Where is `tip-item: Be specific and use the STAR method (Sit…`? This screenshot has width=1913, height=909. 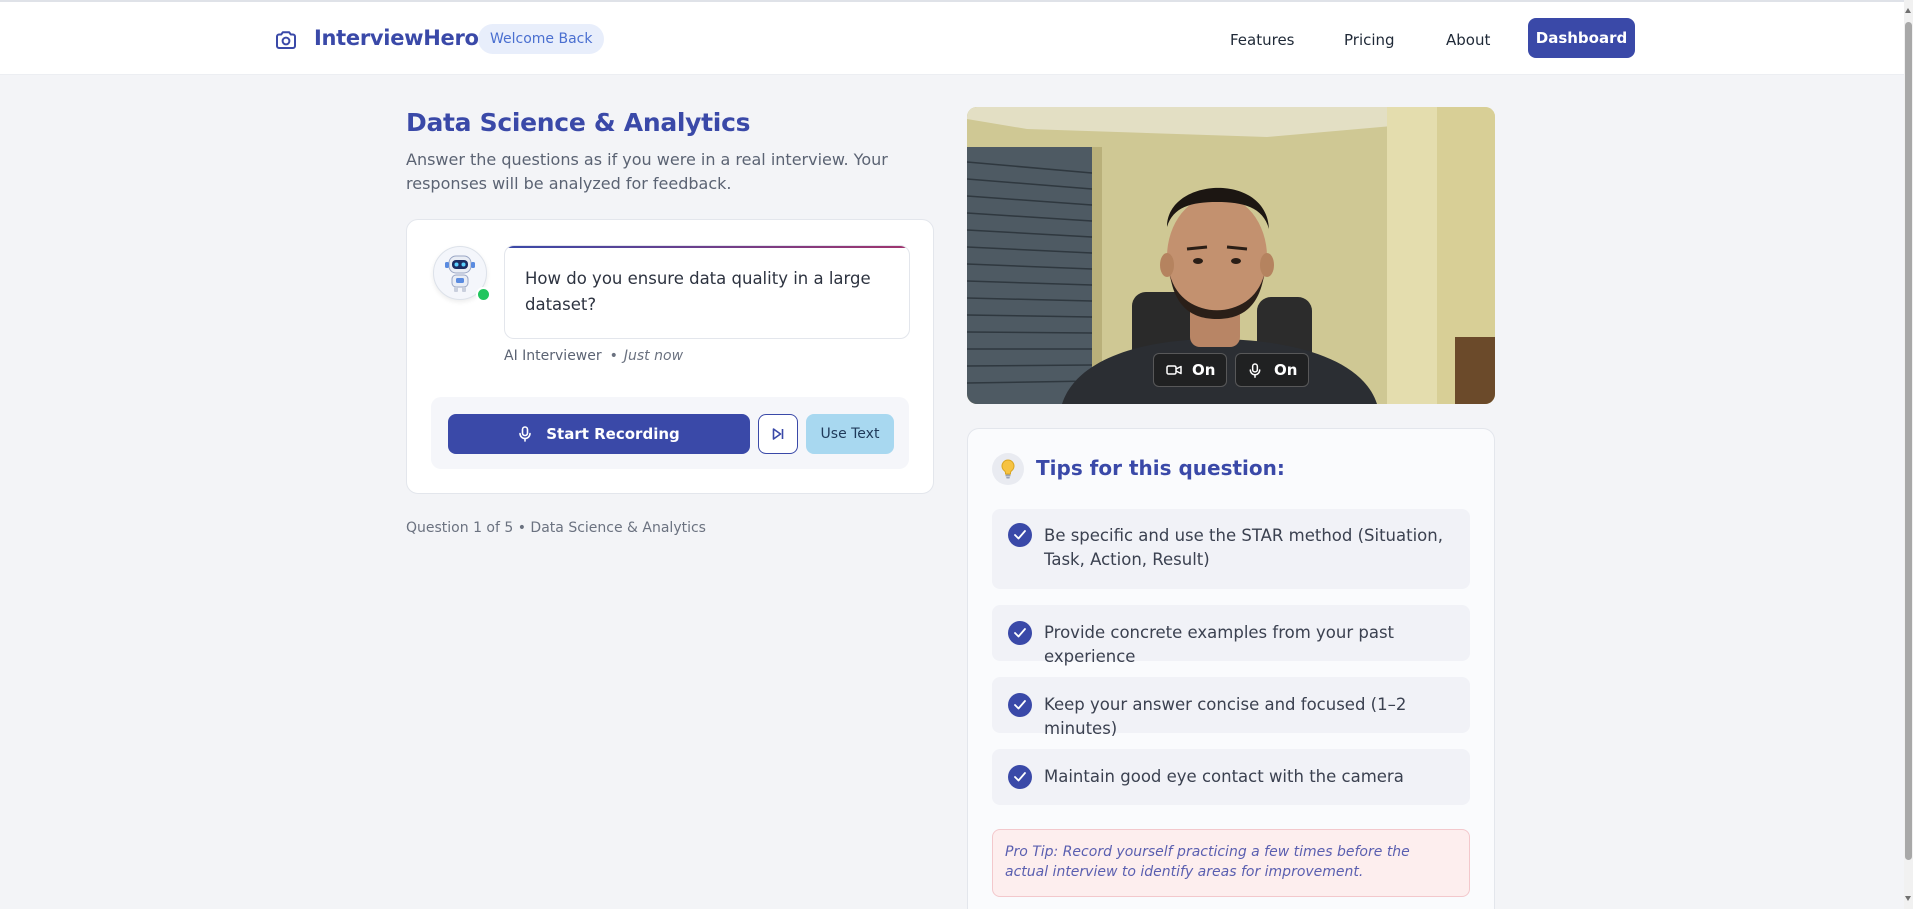
tip-item: Be specific and use the STAR method (Sit… is located at coordinates (1231, 549).